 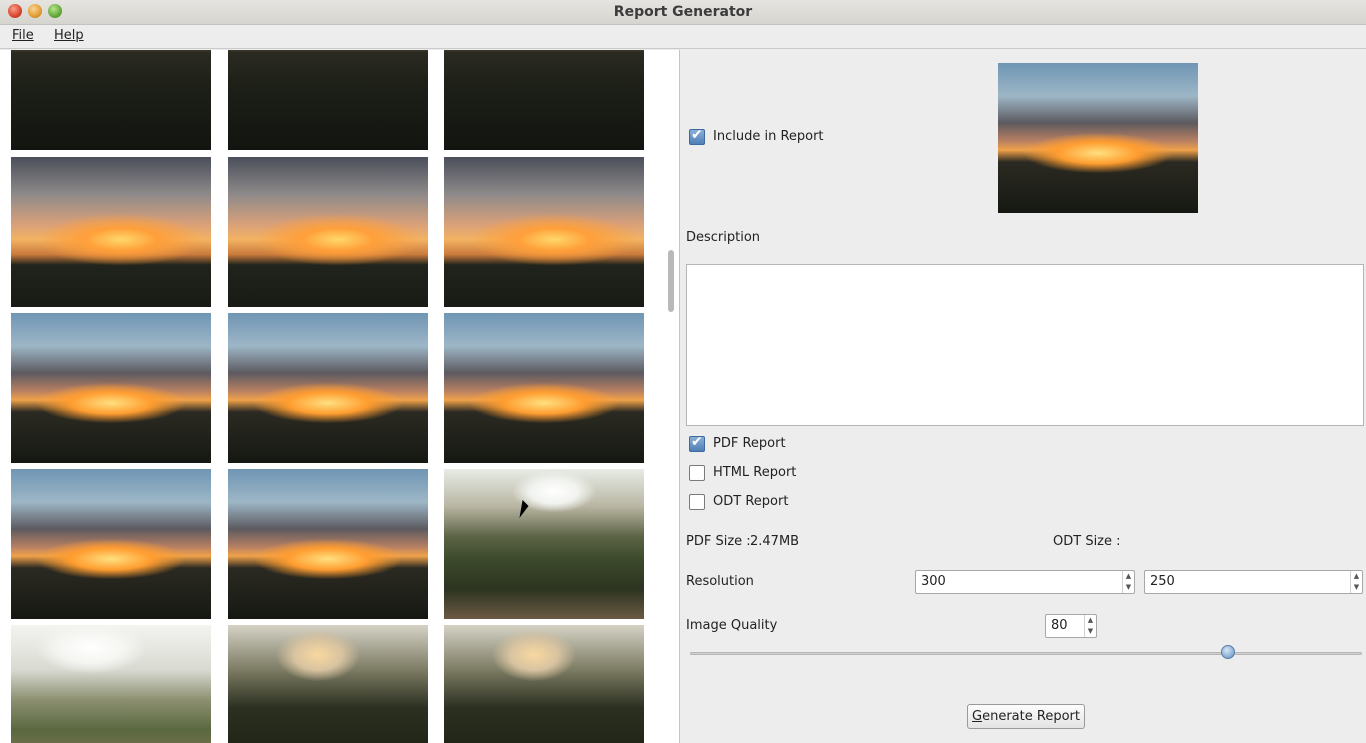 What do you see at coordinates (718, 541) in the screenshot?
I see `pdf-size-label: PDF Size :` at bounding box center [718, 541].